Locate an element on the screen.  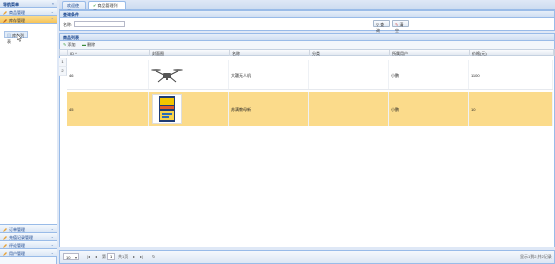
prev-page-icon: ◂ is located at coordinates (96, 256).